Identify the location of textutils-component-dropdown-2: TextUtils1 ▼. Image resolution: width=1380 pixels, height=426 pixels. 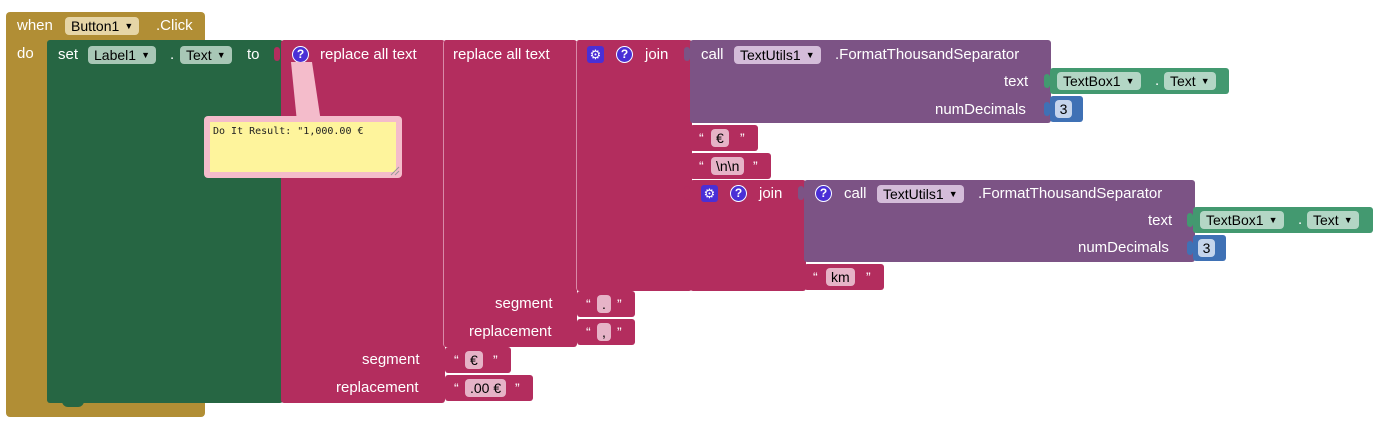
(920, 194).